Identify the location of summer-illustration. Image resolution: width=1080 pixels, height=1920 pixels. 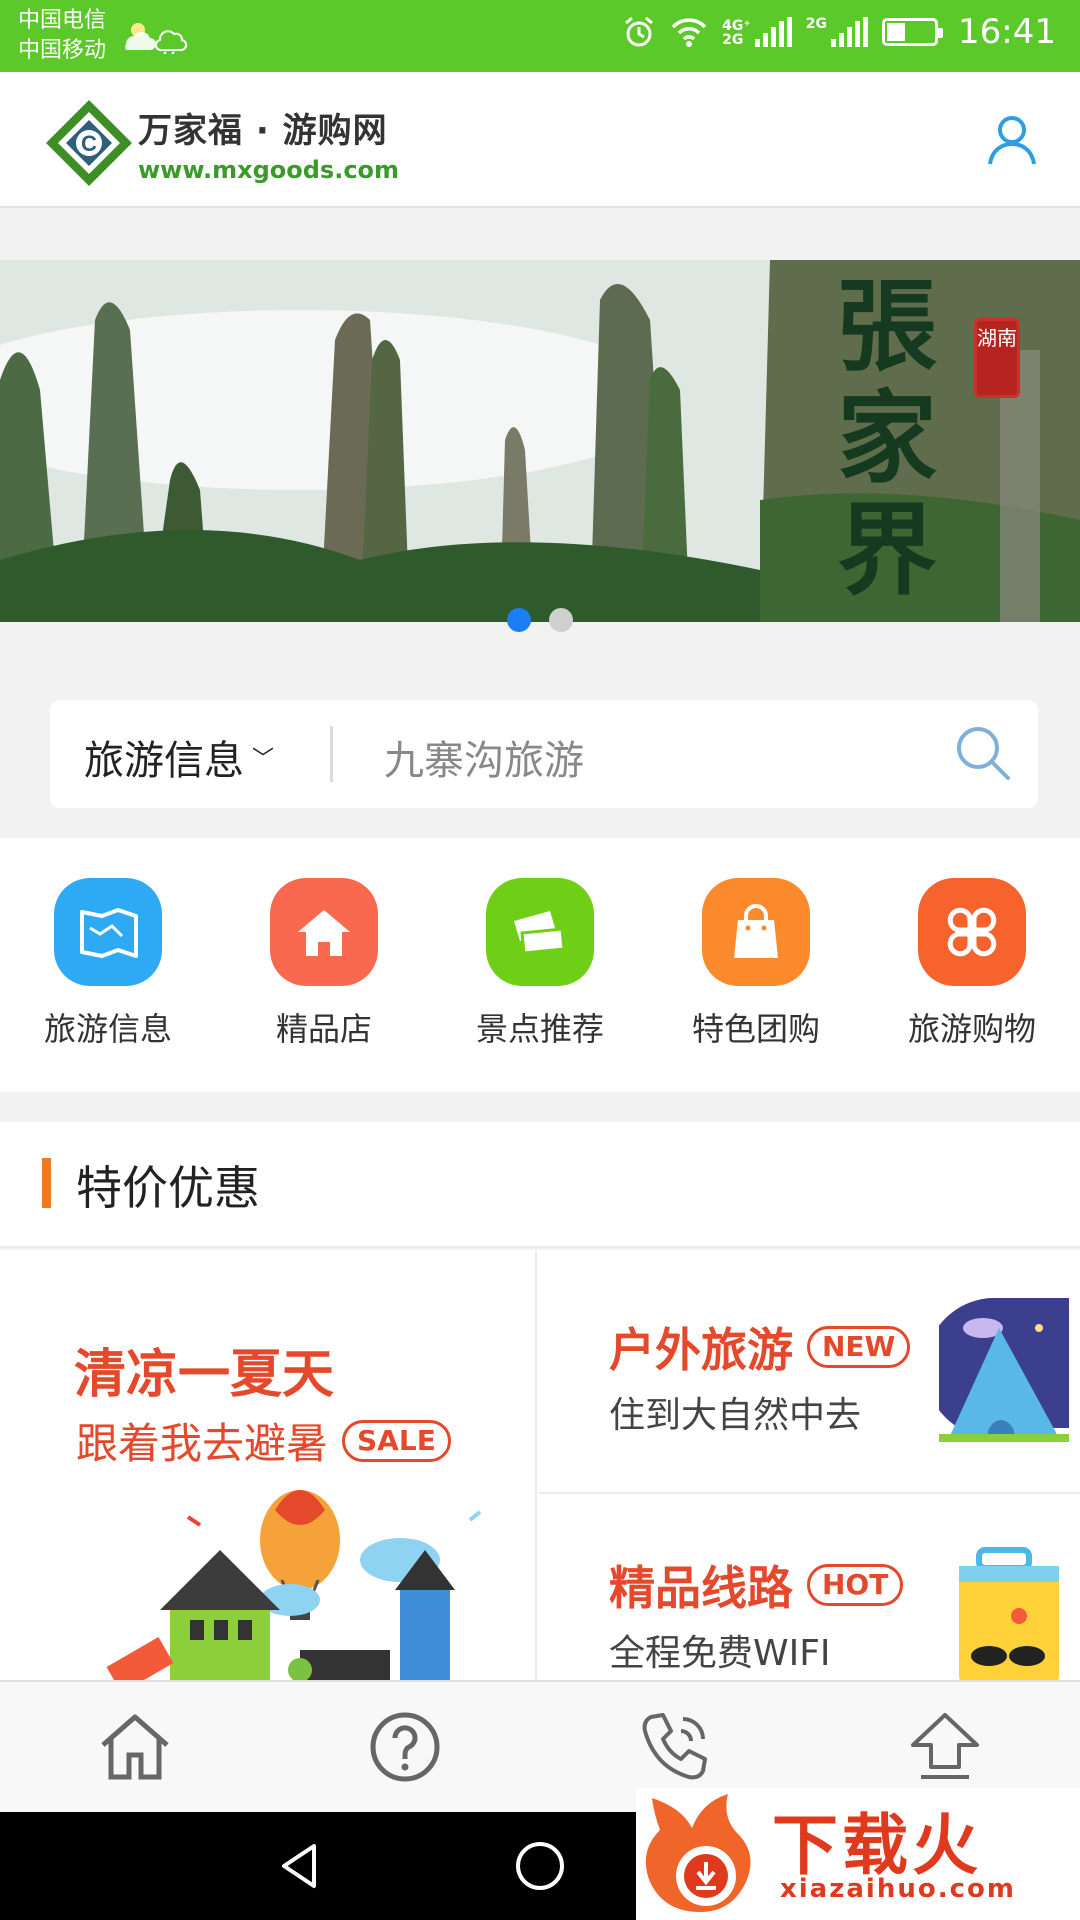
(294, 1585).